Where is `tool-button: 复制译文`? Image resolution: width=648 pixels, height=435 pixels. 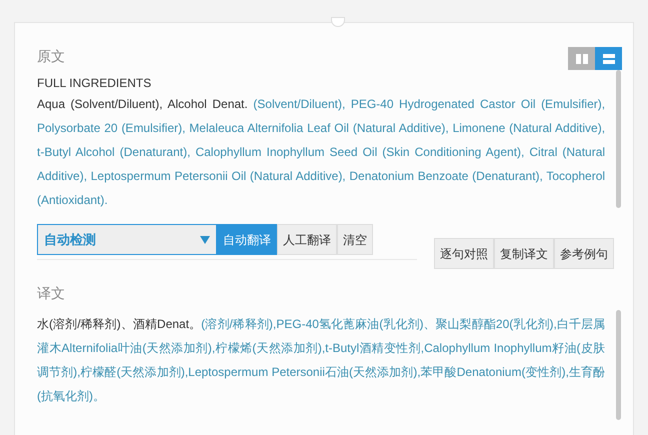 tool-button: 复制译文 is located at coordinates (524, 253).